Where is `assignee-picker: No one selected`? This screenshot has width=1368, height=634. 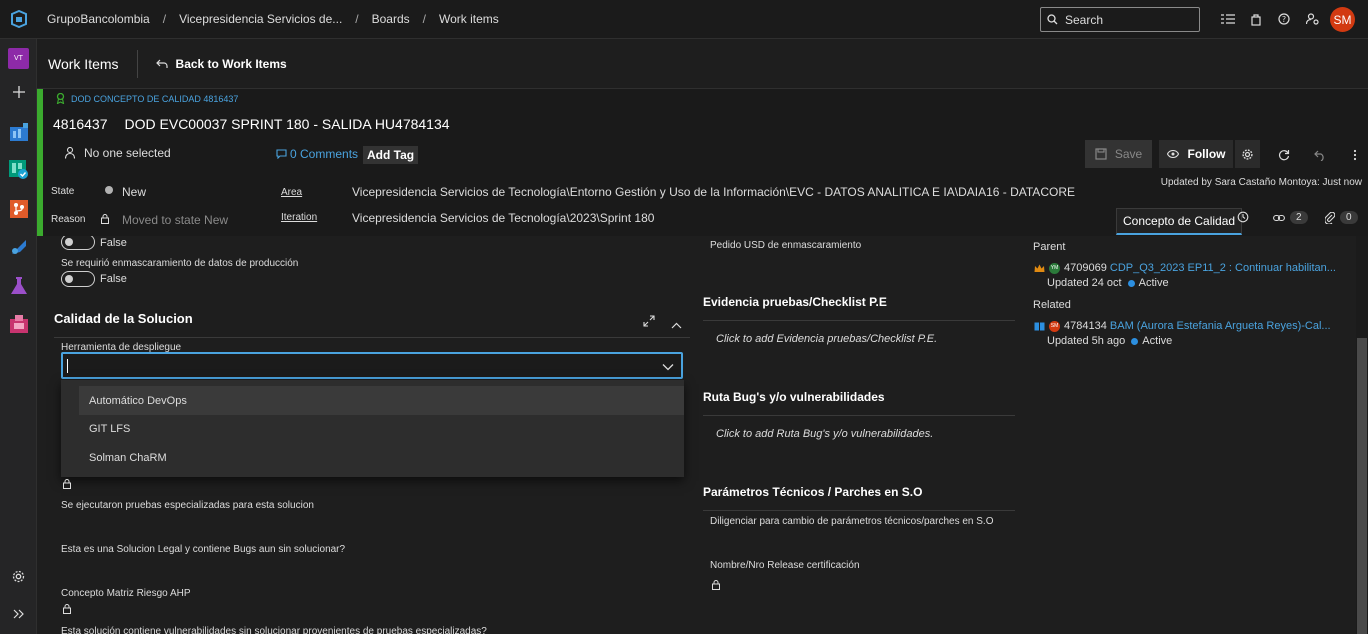 assignee-picker: No one selected is located at coordinates (118, 153).